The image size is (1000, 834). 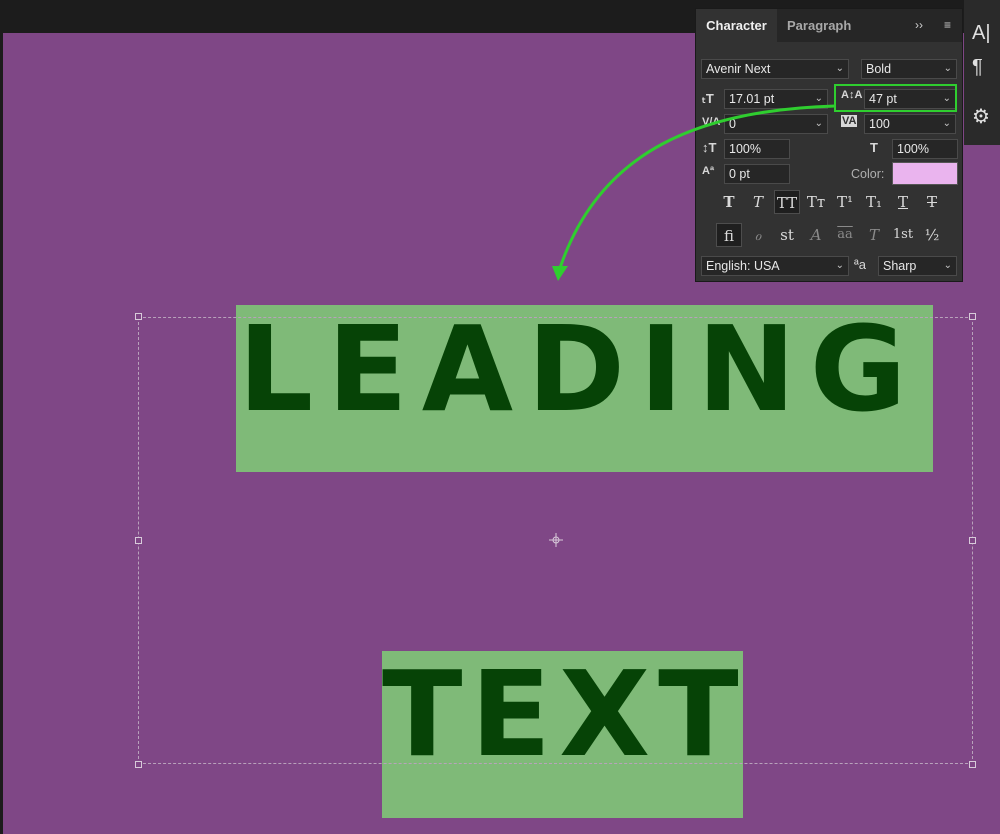 What do you see at coordinates (745, 149) in the screenshot?
I see `vertical-scale-value: 100%` at bounding box center [745, 149].